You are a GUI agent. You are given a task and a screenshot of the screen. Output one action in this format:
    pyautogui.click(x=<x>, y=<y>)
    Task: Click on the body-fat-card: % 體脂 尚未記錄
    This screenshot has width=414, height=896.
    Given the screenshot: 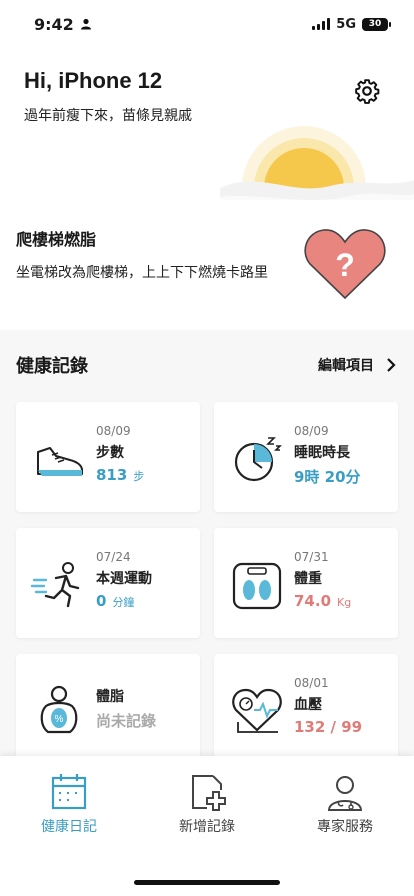 What is the action you would take?
    pyautogui.click(x=108, y=709)
    